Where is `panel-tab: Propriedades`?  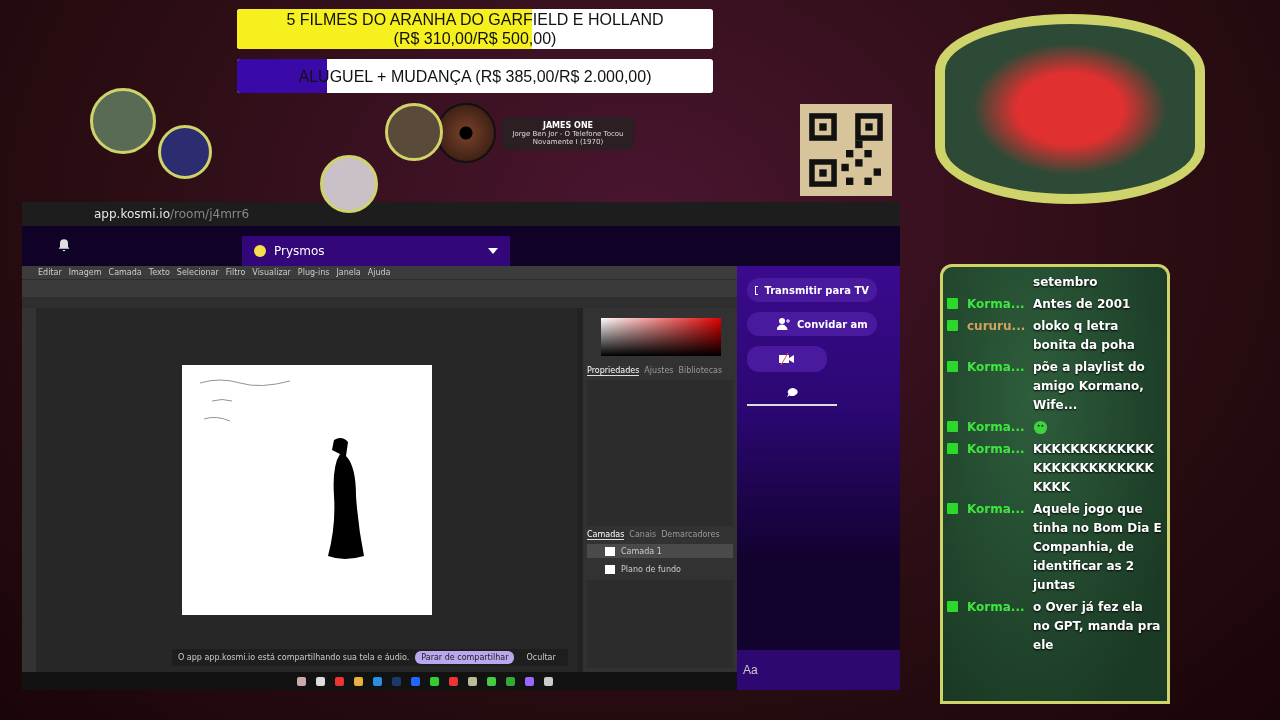 panel-tab: Propriedades is located at coordinates (613, 371).